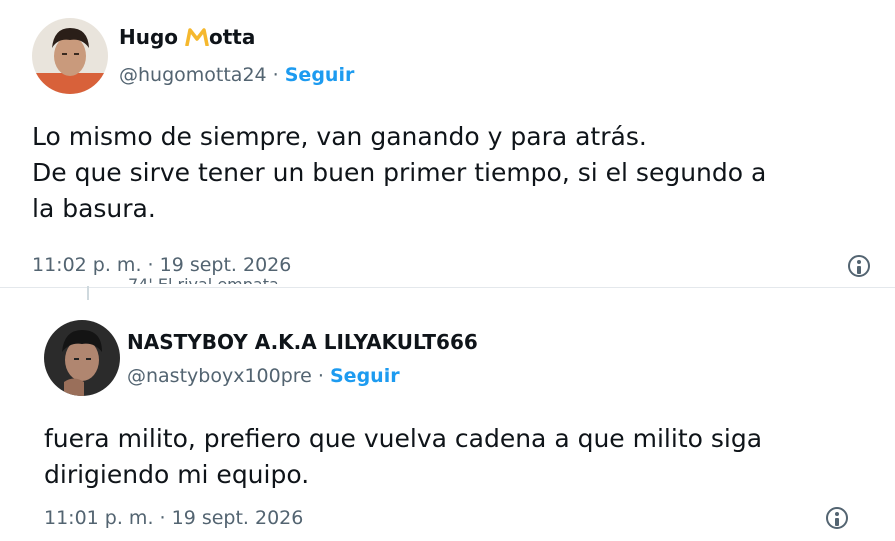 The image size is (895, 541). I want to click on display-name-part: Hugo, so click(152, 37).